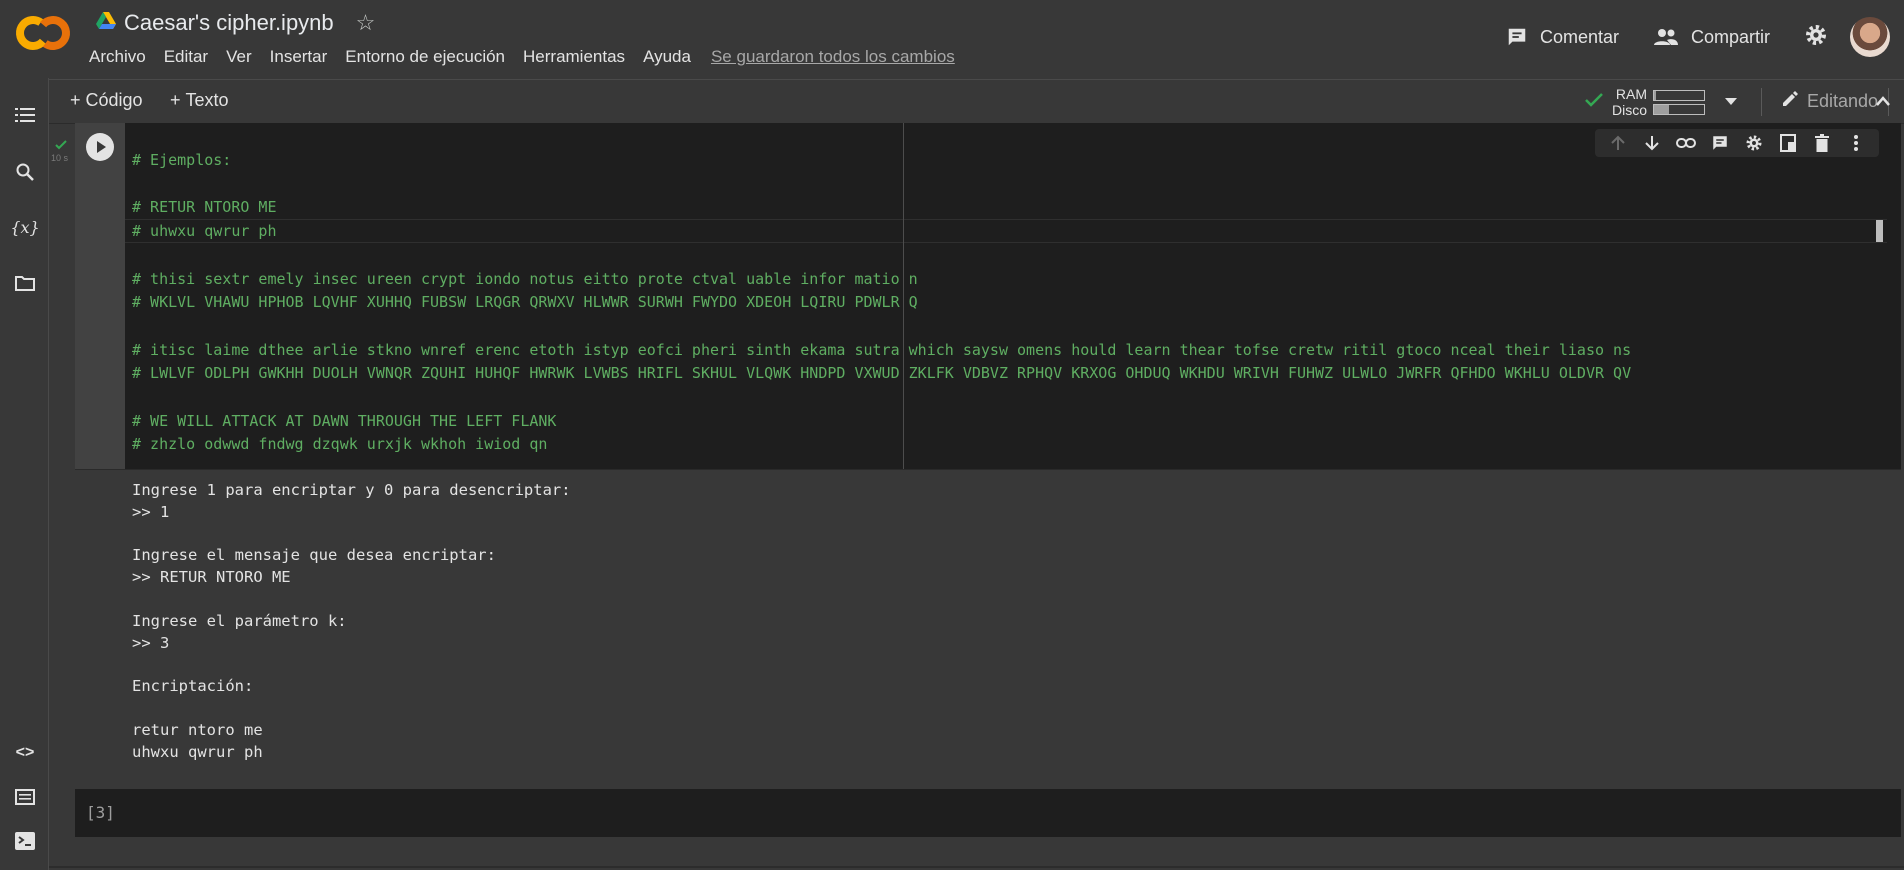 Image resolution: width=1904 pixels, height=870 pixels. Describe the element at coordinates (100, 296) in the screenshot. I see `cell-gutter` at that location.